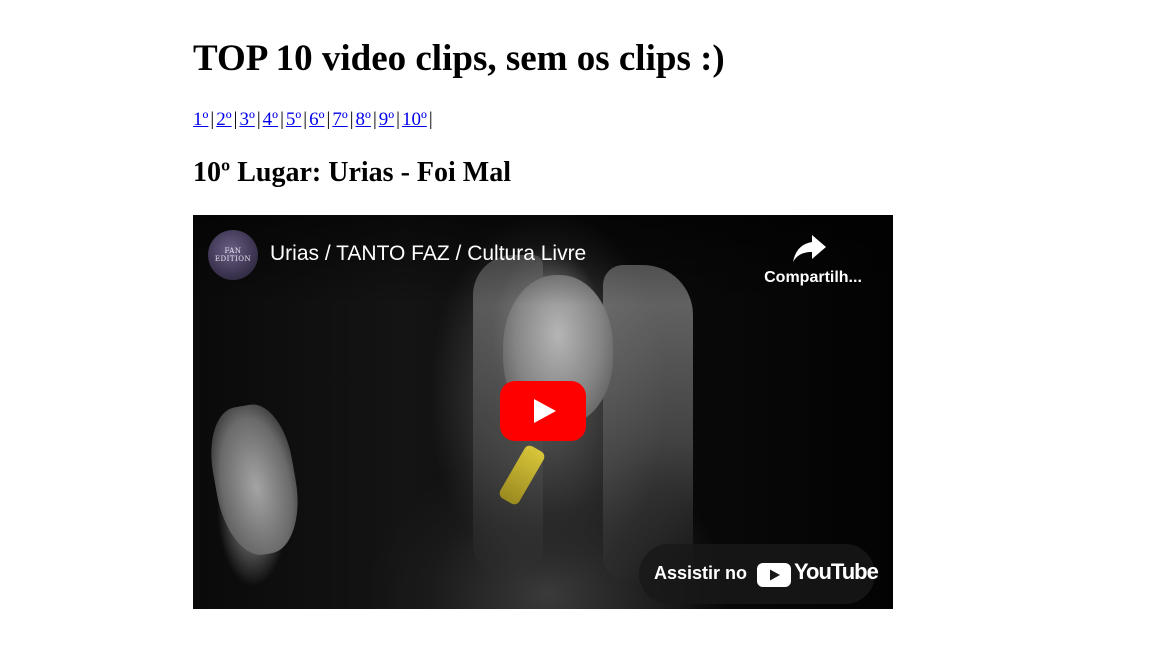 The width and height of the screenshot is (1152, 648). What do you see at coordinates (246, 119) in the screenshot?
I see `rank-link-3: 3º` at bounding box center [246, 119].